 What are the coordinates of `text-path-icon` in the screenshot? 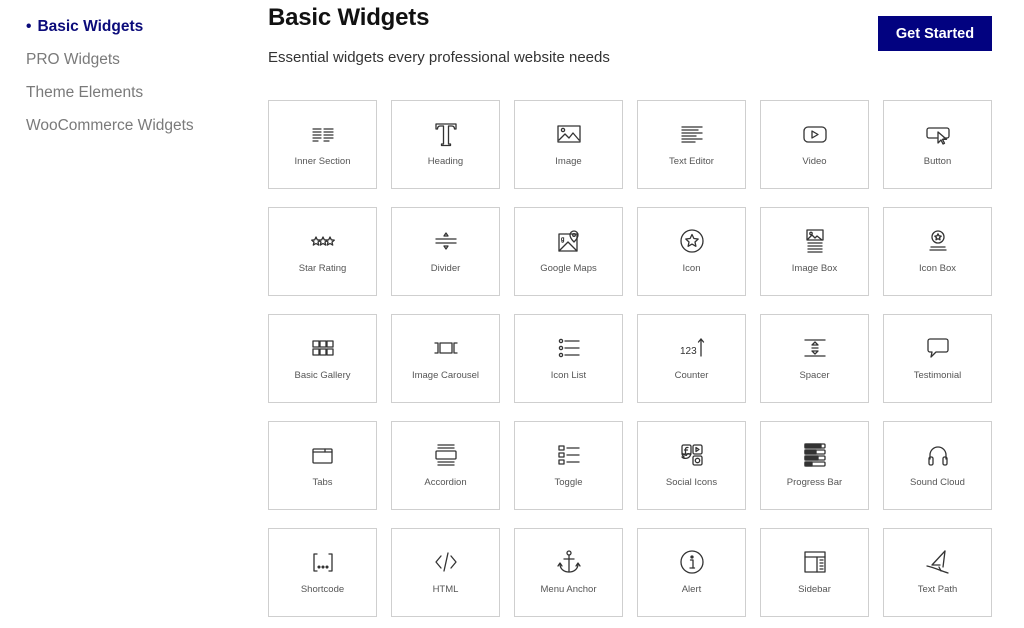 It's located at (938, 562).